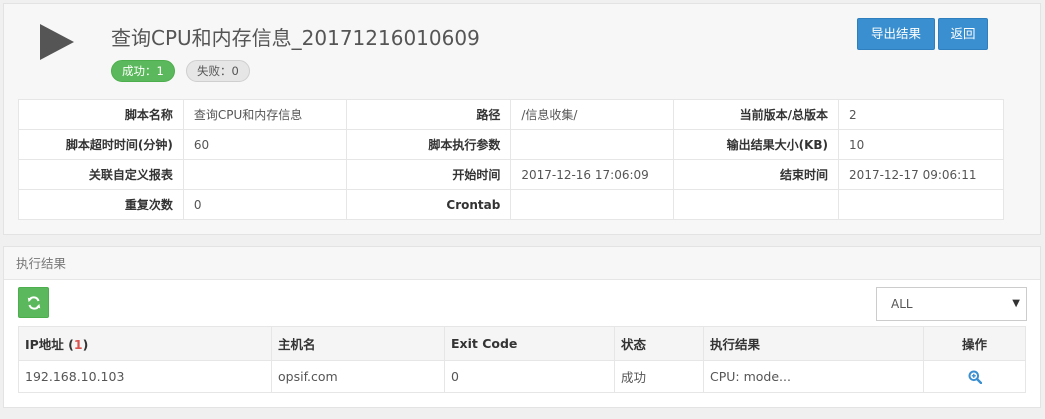 Image resolution: width=1045 pixels, height=419 pixels. What do you see at coordinates (756, 174) in the screenshot?
I see `info-key: 结束时间` at bounding box center [756, 174].